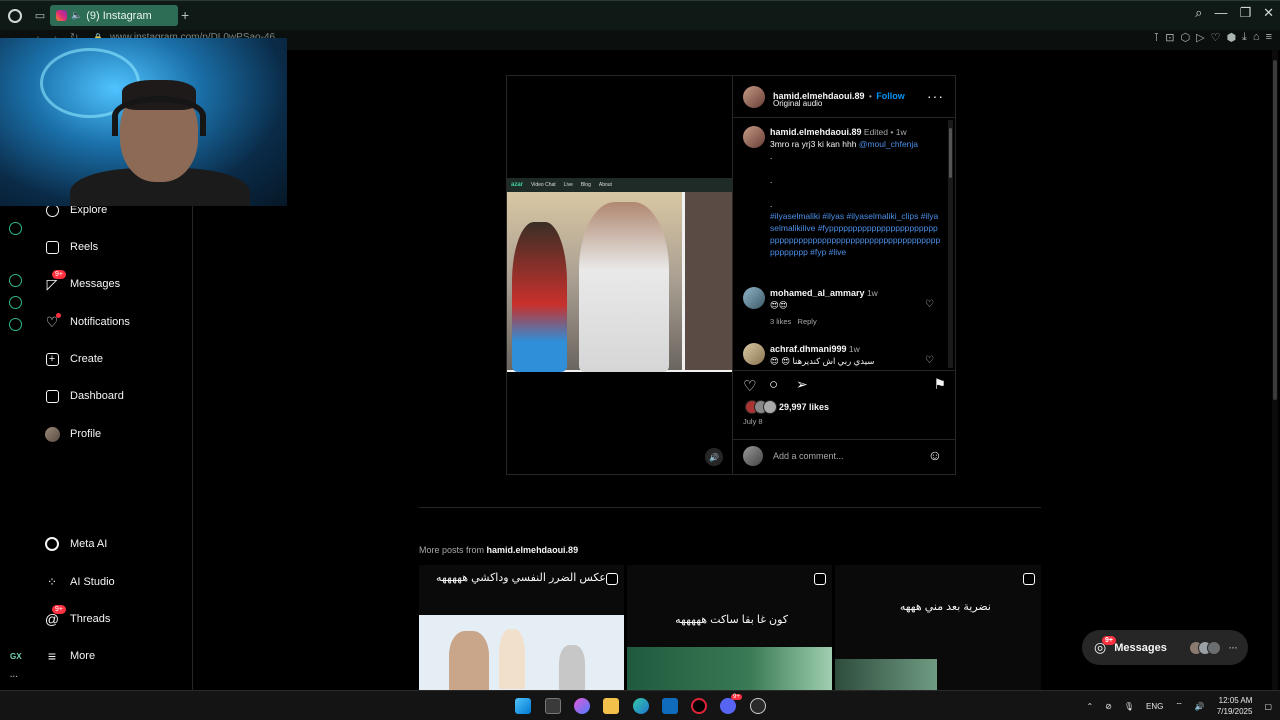 This screenshot has width=1280, height=720. Describe the element at coordinates (14, 676) in the screenshot. I see `more-sidebar-icon: ···` at that location.